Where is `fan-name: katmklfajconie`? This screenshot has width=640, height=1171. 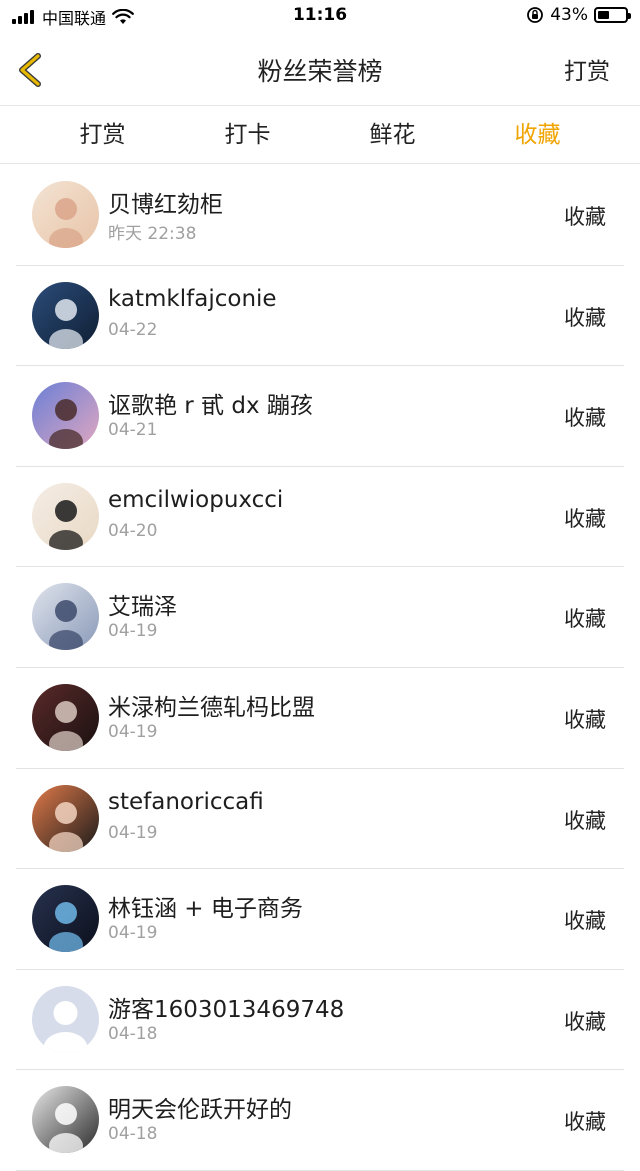
fan-name: katmklfajconie is located at coordinates (192, 298).